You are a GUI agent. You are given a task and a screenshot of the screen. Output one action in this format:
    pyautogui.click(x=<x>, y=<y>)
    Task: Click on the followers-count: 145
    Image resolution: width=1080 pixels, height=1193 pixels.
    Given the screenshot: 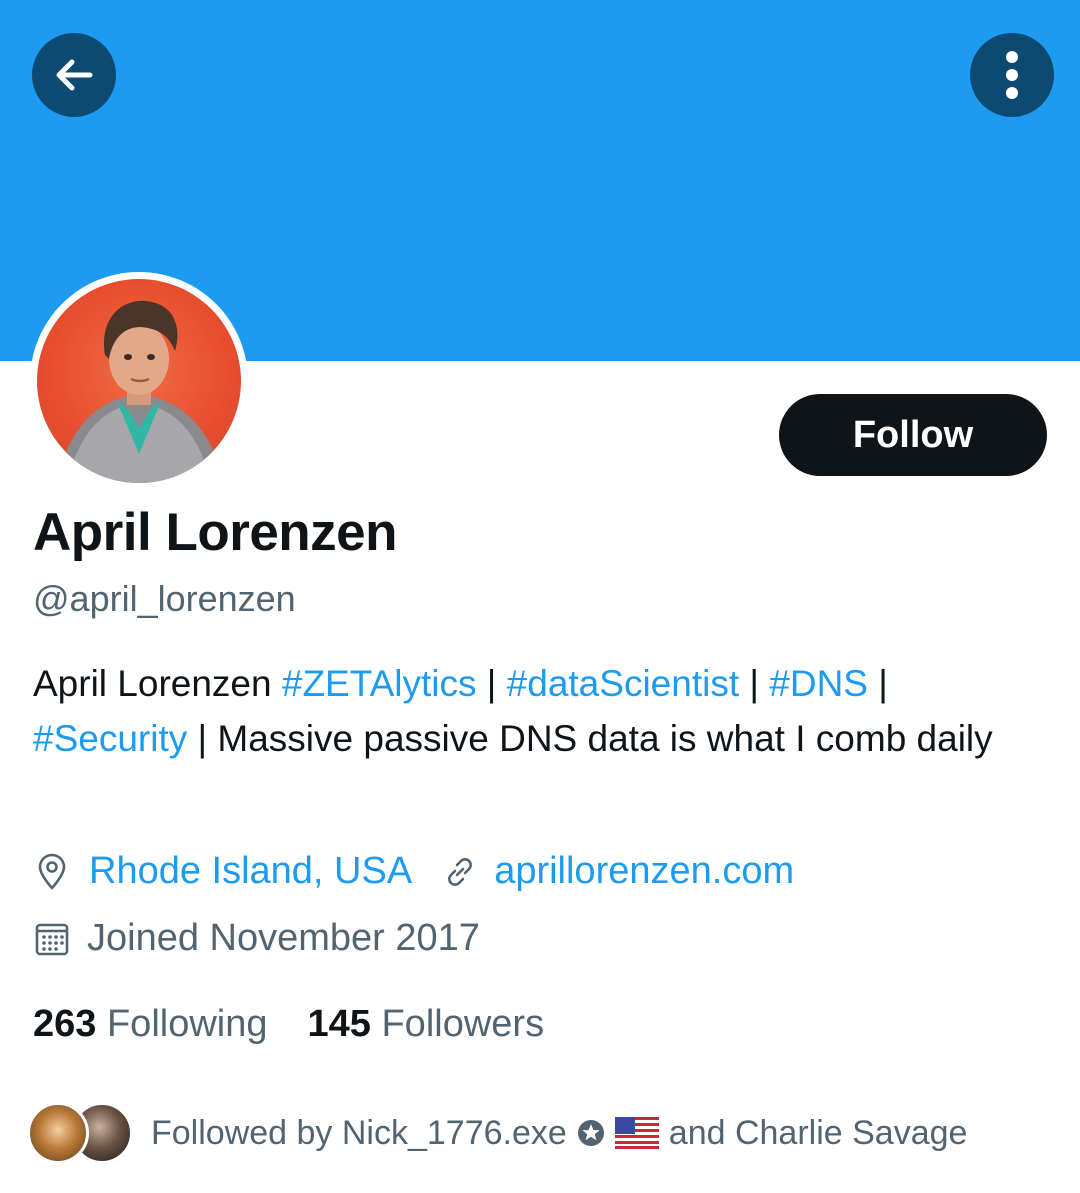 What is the action you would take?
    pyautogui.click(x=339, y=1024)
    